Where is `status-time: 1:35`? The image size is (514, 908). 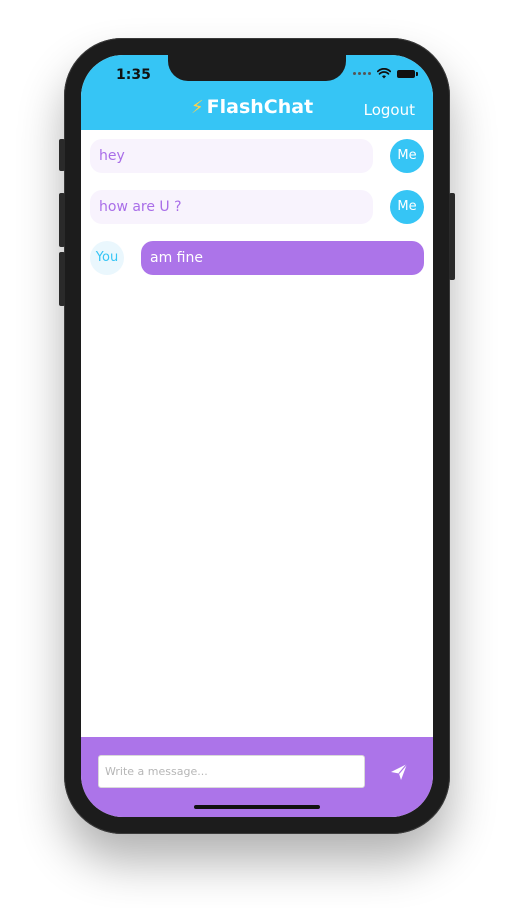
status-time: 1:35 is located at coordinates (133, 75).